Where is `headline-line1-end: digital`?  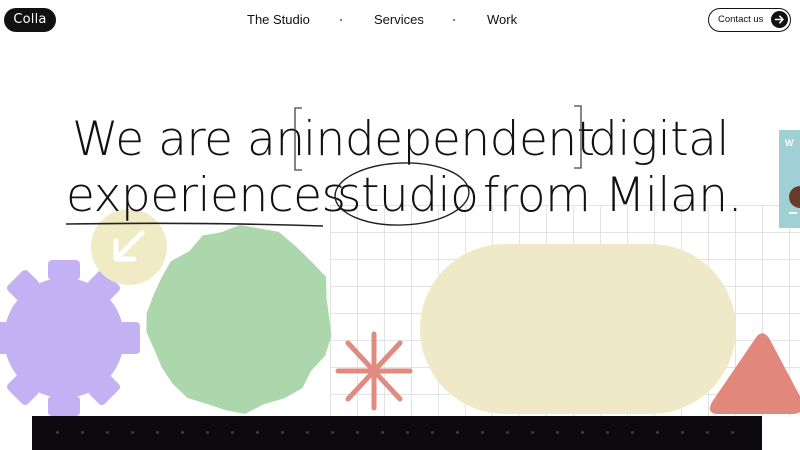
headline-line1-end: digital is located at coordinates (658, 139).